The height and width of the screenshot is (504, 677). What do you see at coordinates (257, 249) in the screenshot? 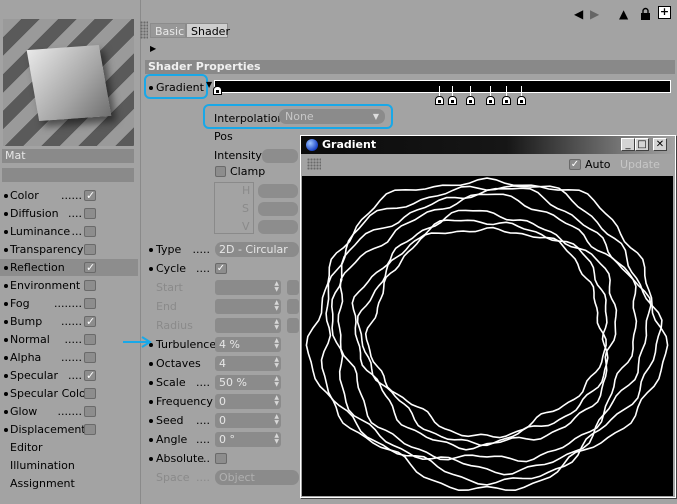
I see `type-dropdown: 2D - Circular` at bounding box center [257, 249].